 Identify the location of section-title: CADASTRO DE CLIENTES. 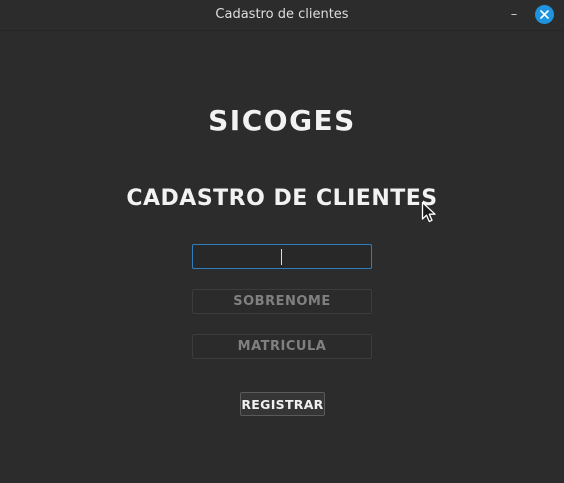
(282, 198).